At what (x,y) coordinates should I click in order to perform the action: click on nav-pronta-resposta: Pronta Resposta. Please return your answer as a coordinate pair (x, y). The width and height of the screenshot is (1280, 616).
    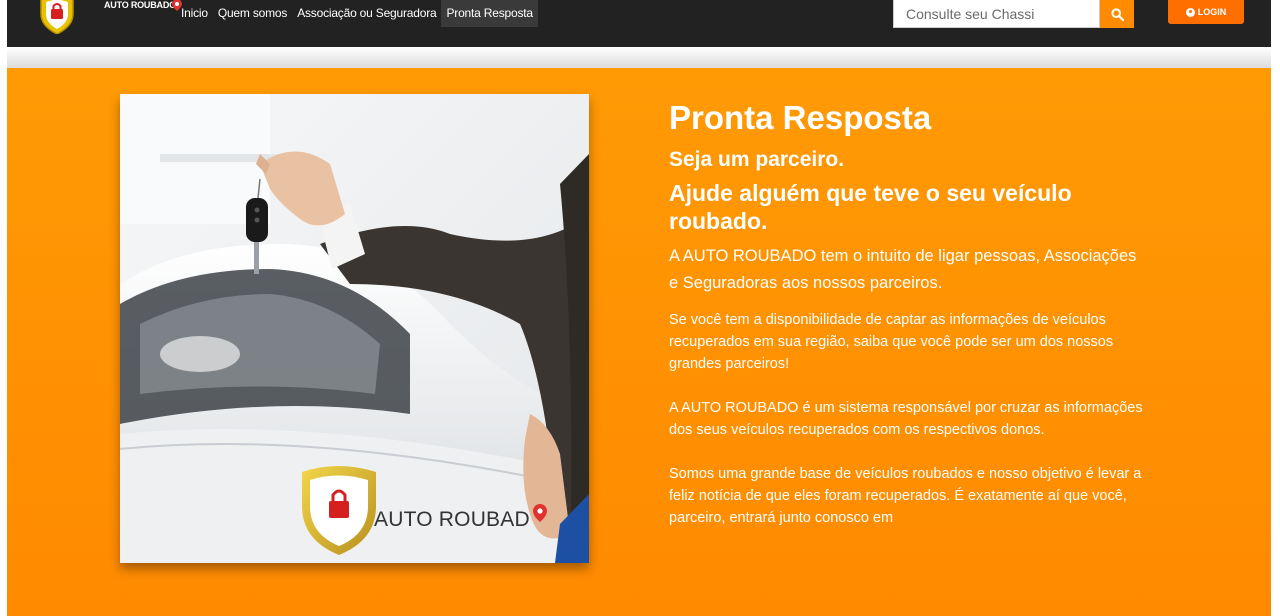
    Looking at the image, I should click on (489, 13).